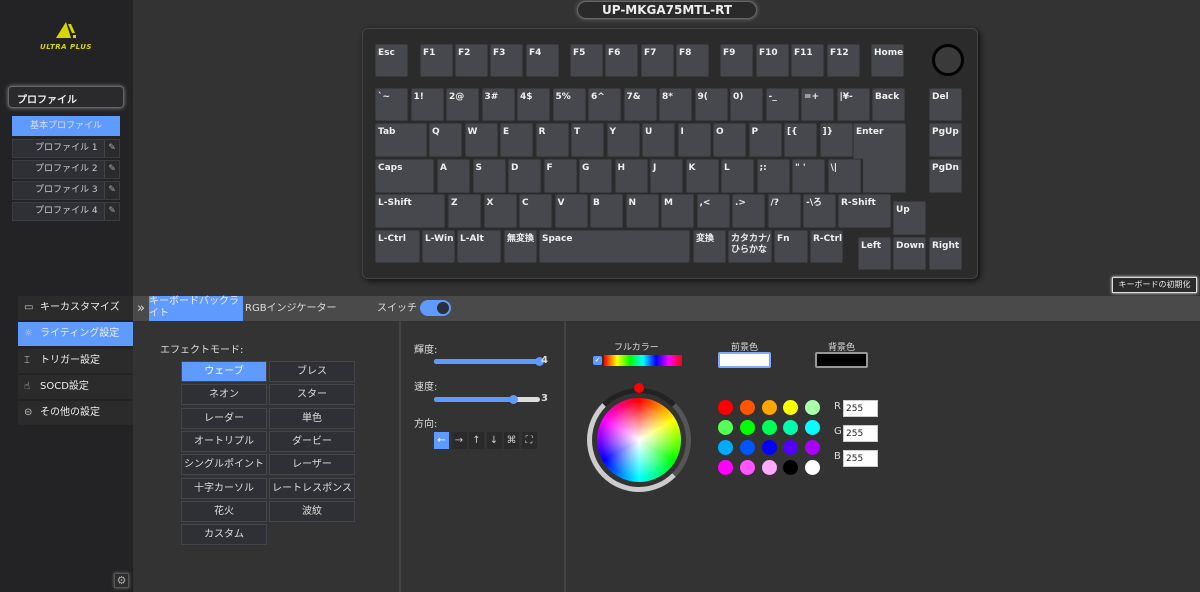 This screenshot has width=1200, height=592. I want to click on key-f12: F12, so click(843, 60).